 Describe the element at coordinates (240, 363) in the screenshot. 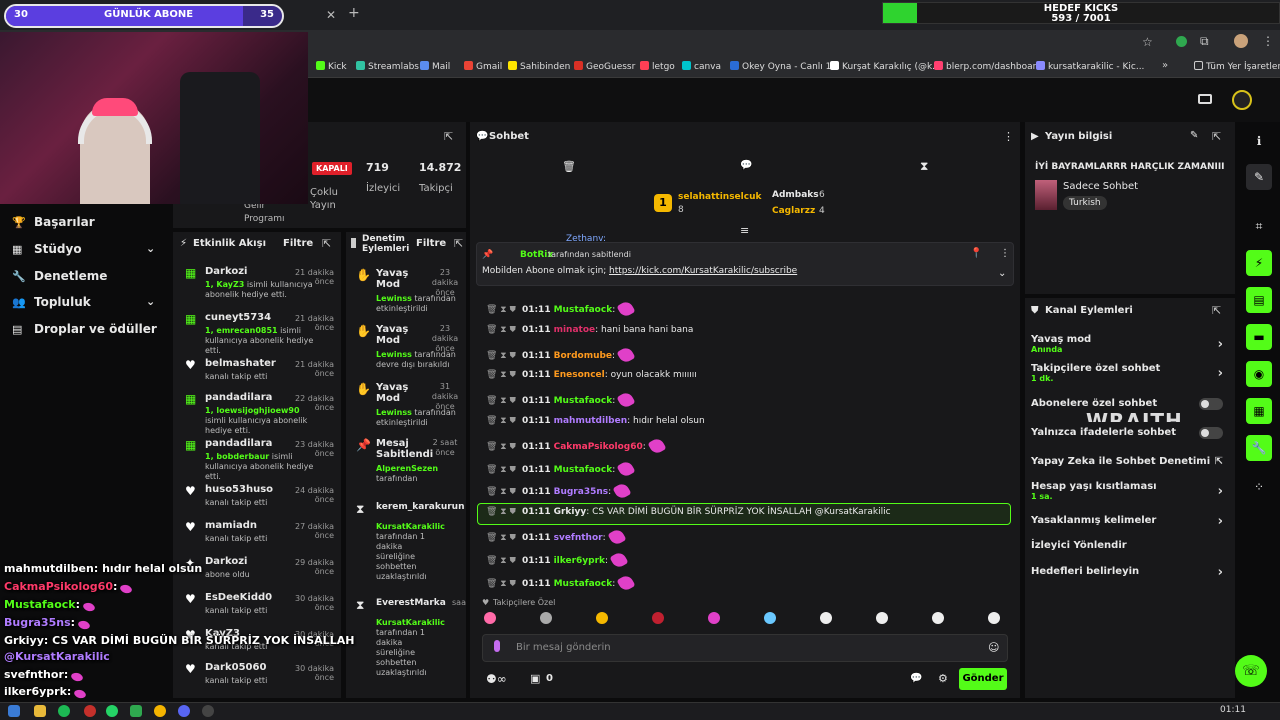

I see `activity-user: belmashater` at that location.